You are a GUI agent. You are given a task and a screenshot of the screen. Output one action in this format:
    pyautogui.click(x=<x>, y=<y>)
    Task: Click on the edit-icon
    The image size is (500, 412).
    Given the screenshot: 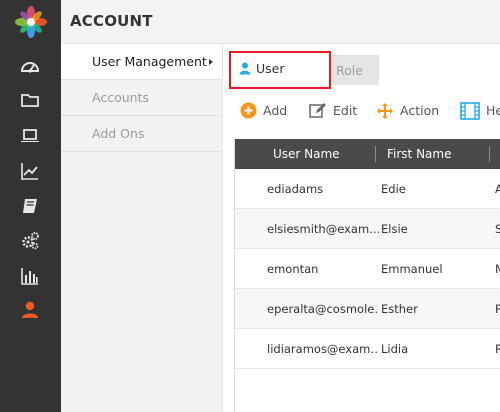 What is the action you would take?
    pyautogui.click(x=317, y=110)
    